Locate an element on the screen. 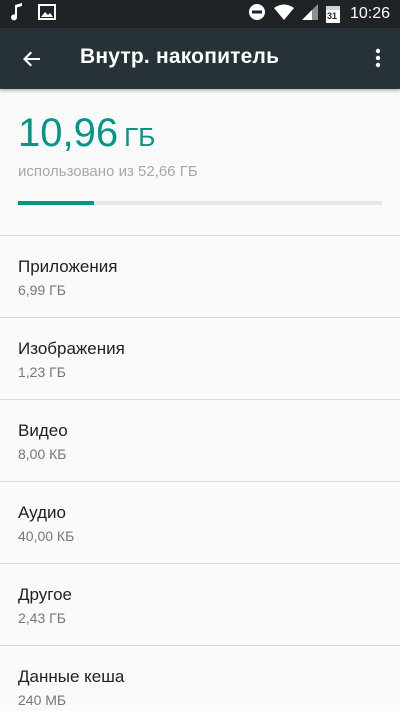 The width and height of the screenshot is (400, 711). list-item-size: 1,23 ГБ is located at coordinates (42, 372).